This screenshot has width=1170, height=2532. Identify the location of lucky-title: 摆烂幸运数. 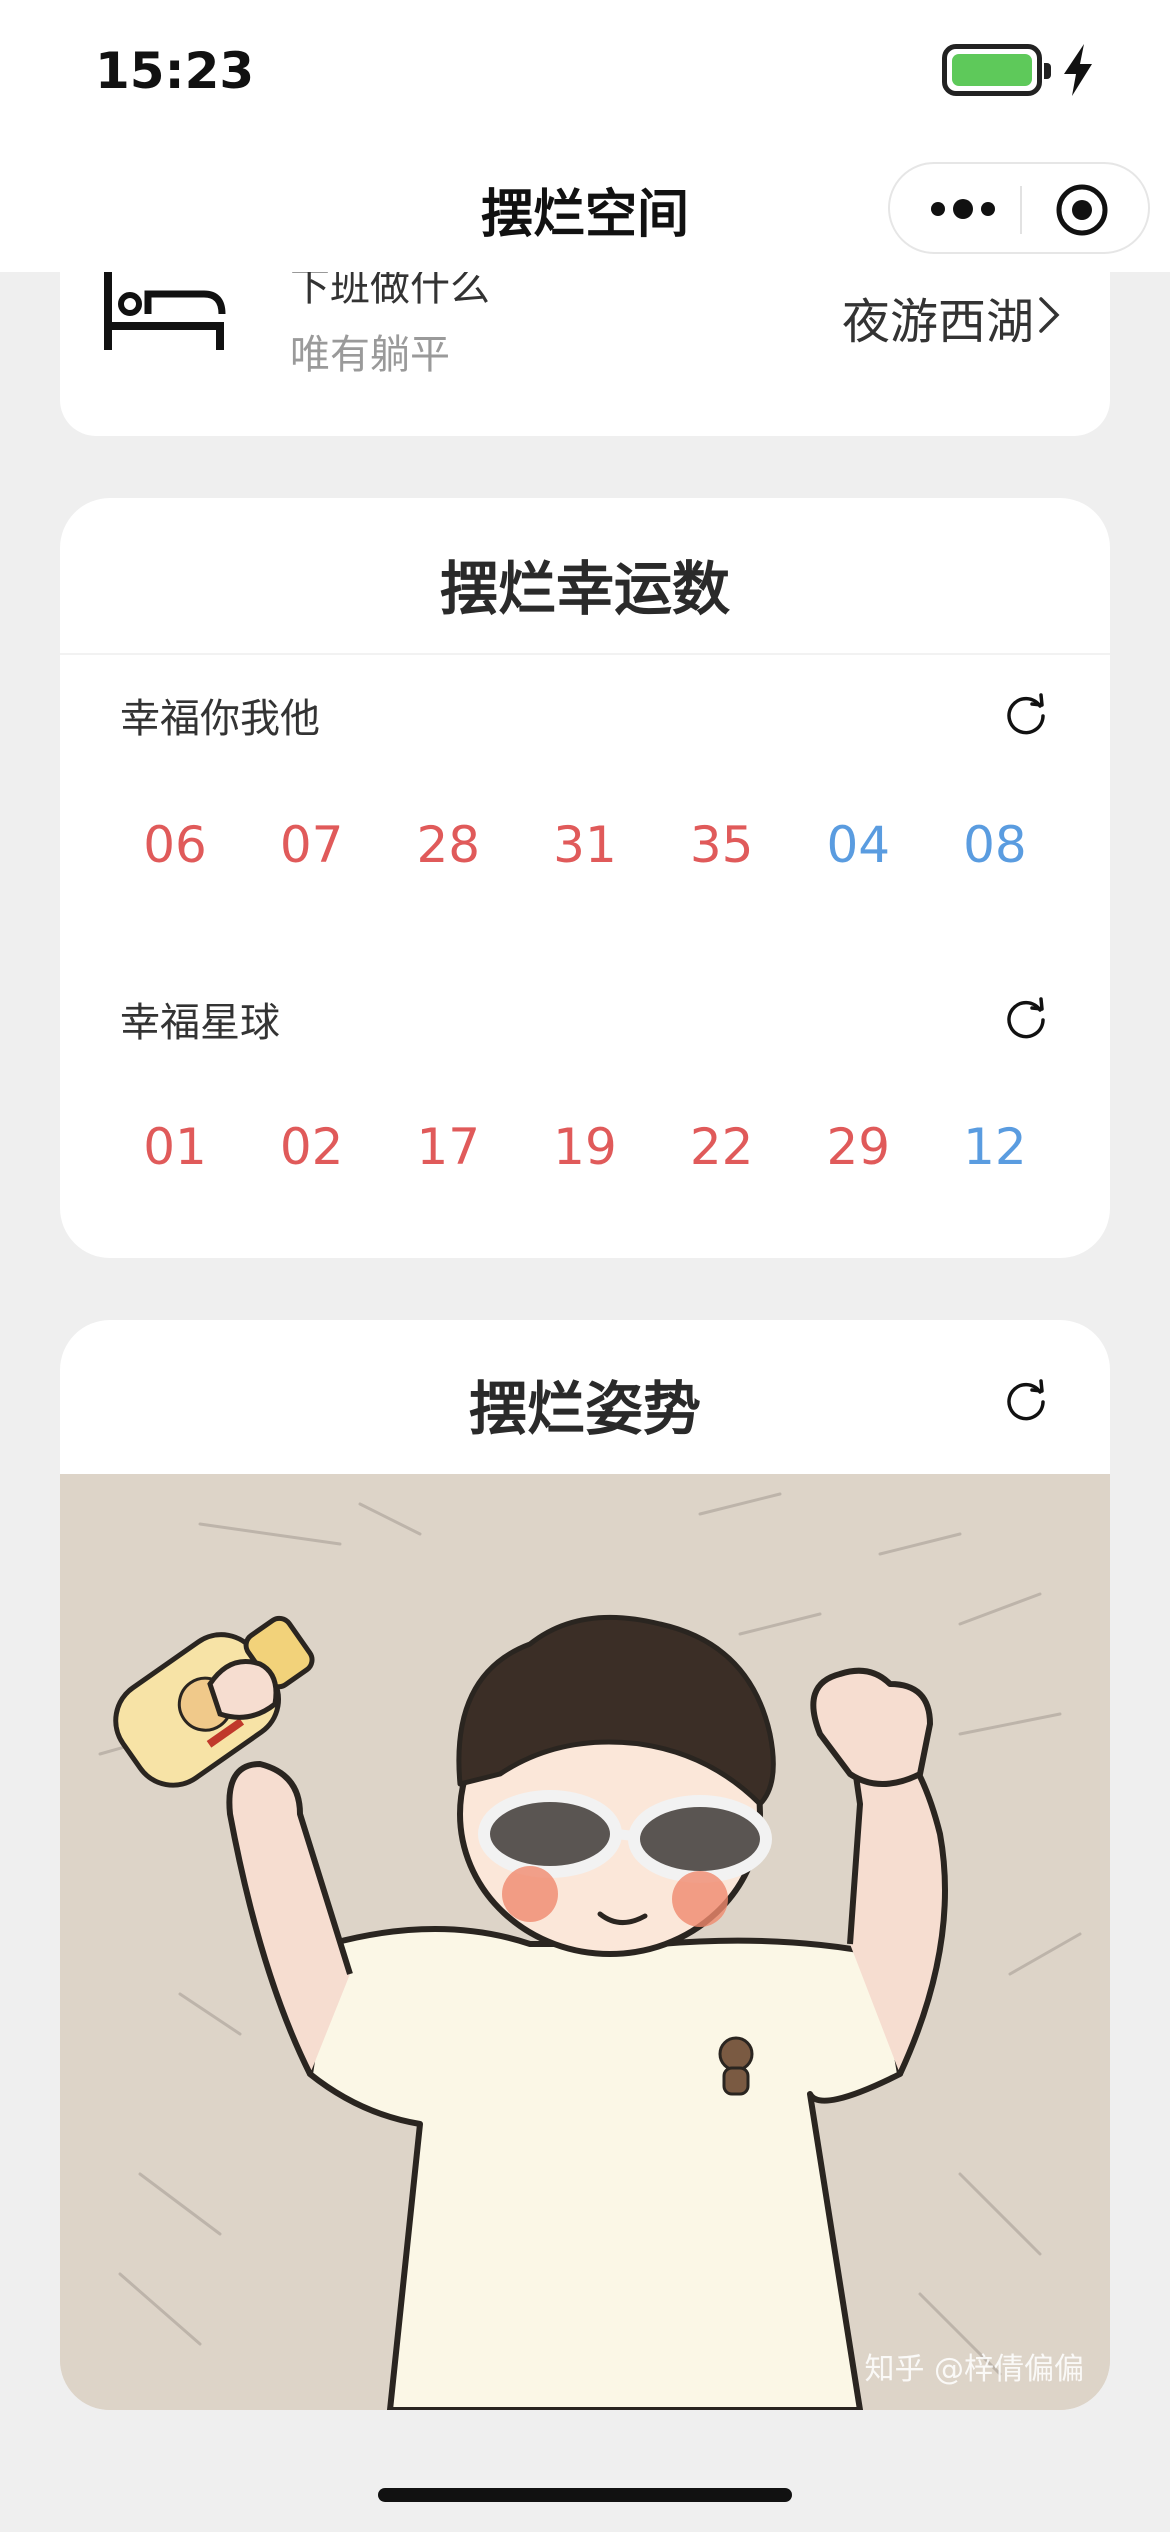
(584, 589).